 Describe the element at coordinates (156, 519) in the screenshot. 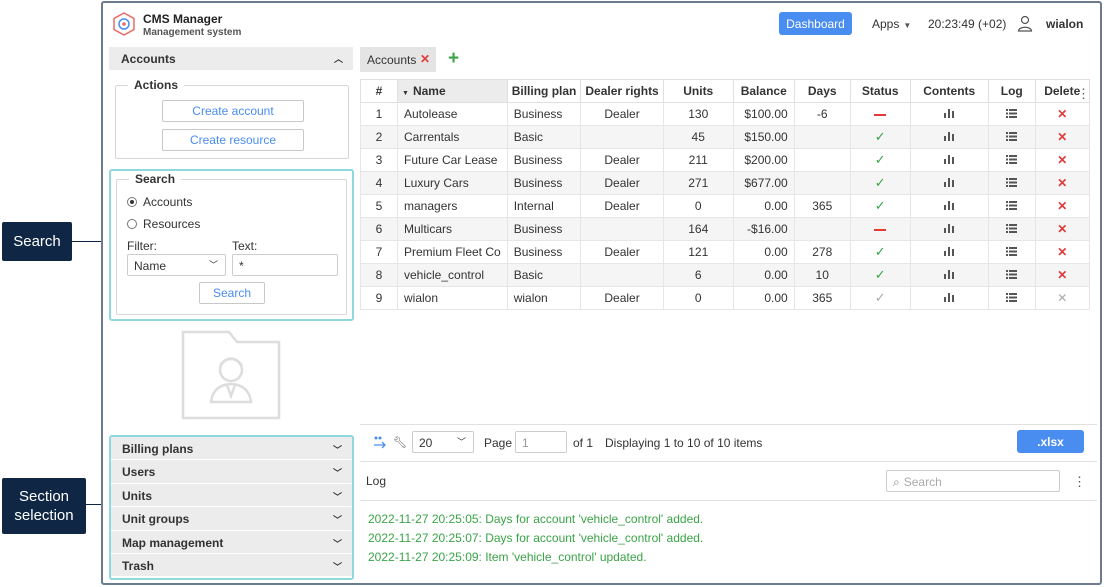

I see `section-label: Unit groups` at that location.